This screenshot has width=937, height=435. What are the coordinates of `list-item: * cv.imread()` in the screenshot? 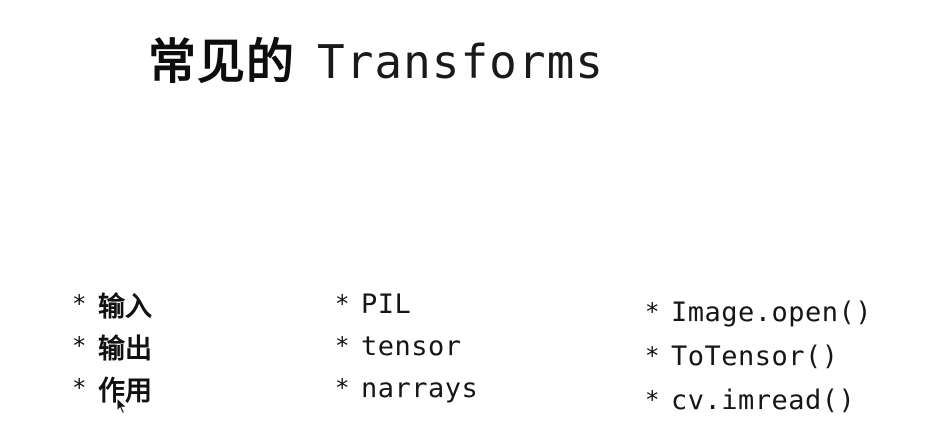 It's located at (758, 400).